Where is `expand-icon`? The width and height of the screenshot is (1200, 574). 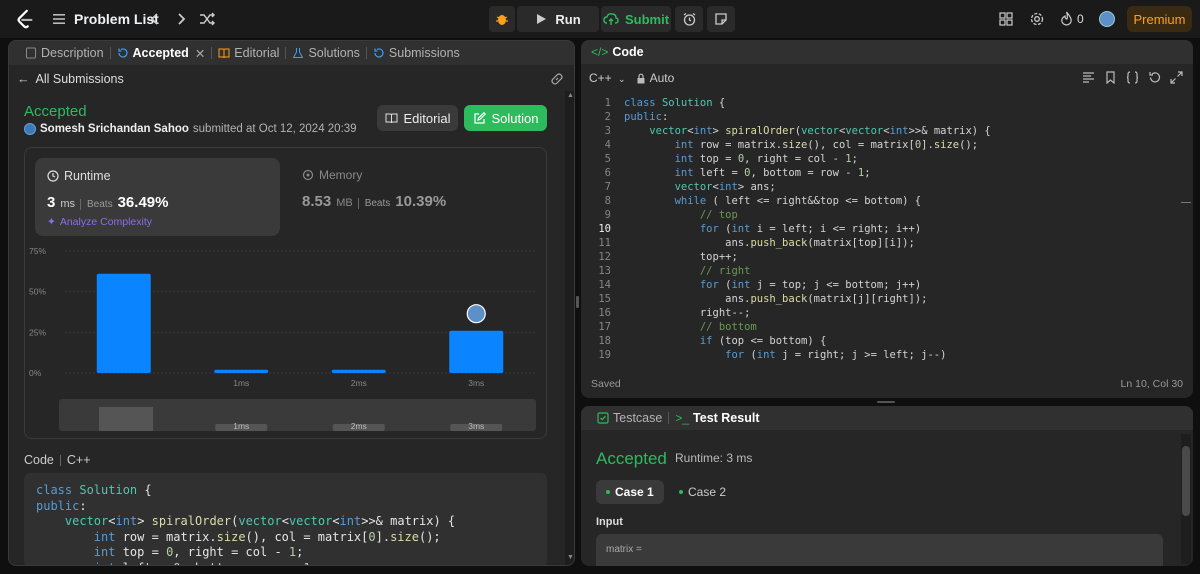 expand-icon is located at coordinates (1176, 77).